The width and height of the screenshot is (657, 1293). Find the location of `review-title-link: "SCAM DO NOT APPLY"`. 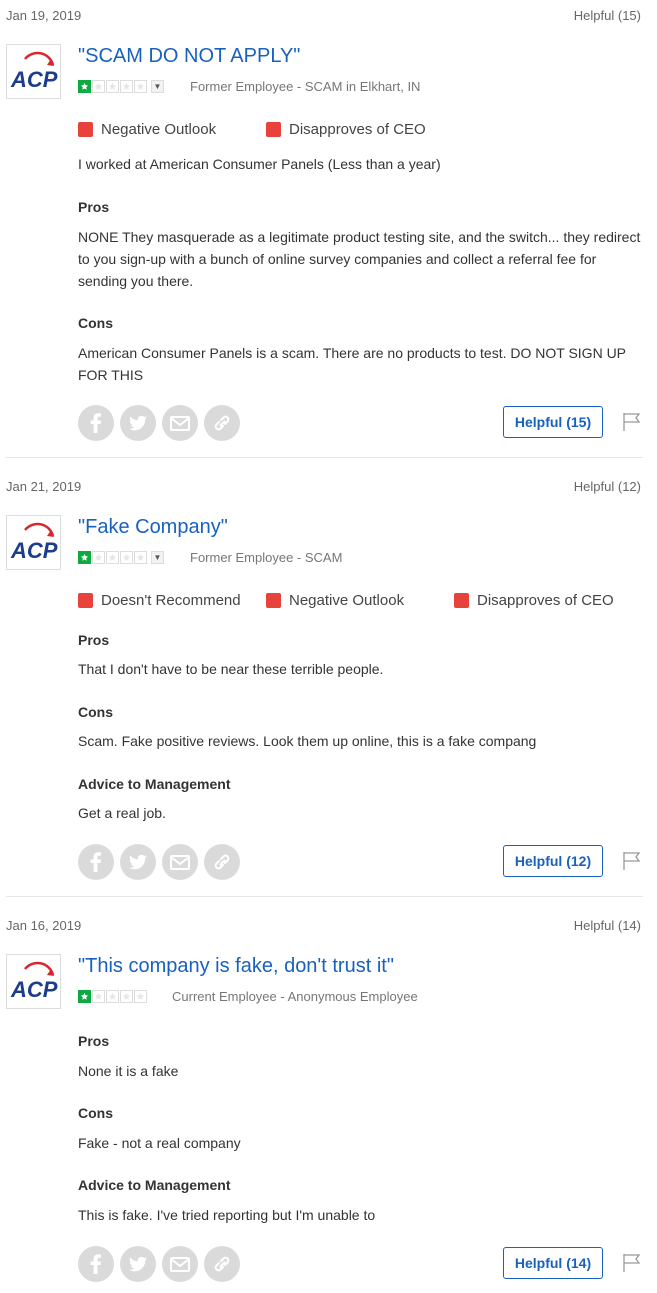

review-title-link: "SCAM DO NOT APPLY" is located at coordinates (189, 56).